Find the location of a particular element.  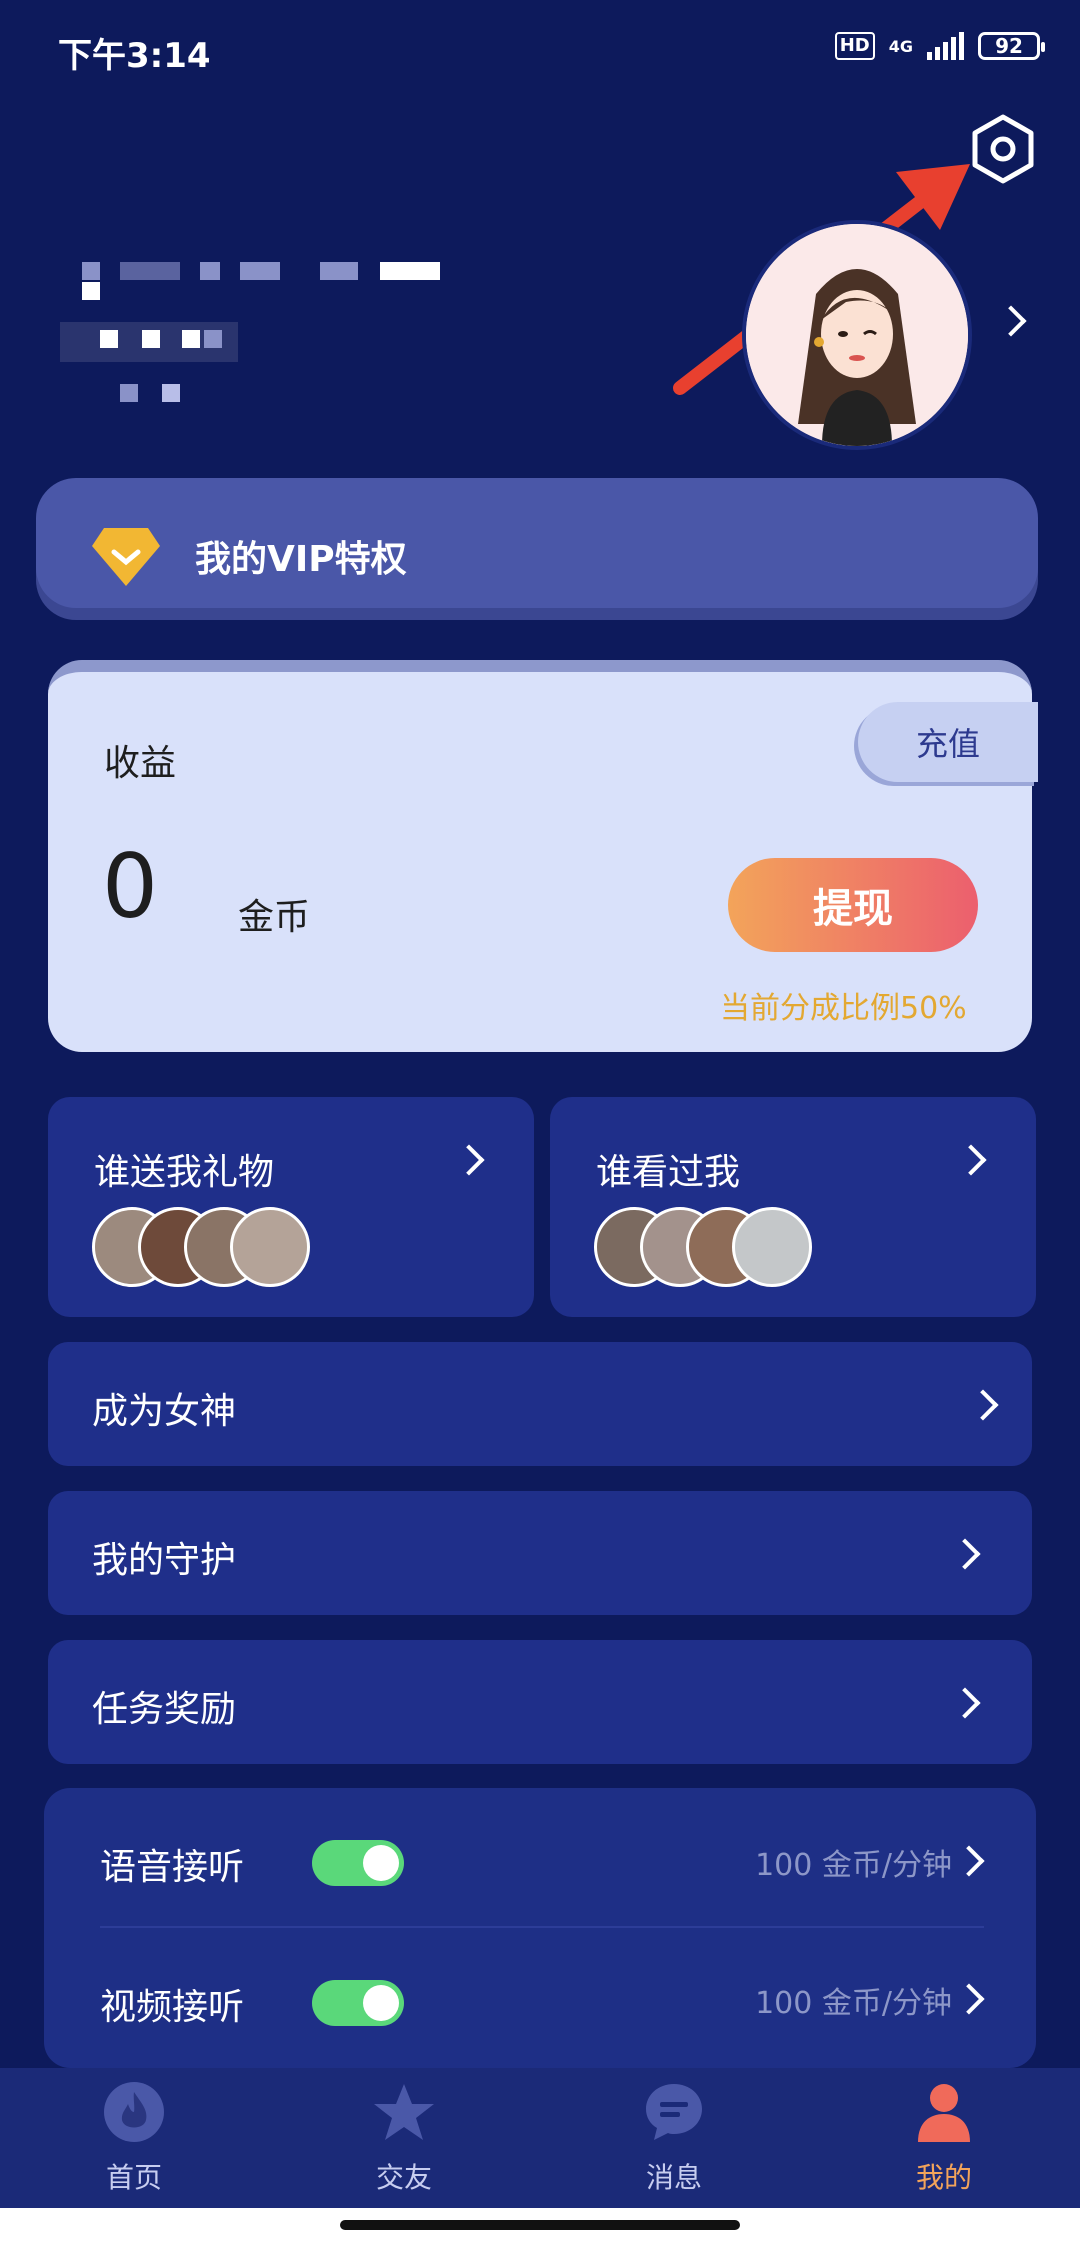

video-answer-toggle is located at coordinates (358, 2003).